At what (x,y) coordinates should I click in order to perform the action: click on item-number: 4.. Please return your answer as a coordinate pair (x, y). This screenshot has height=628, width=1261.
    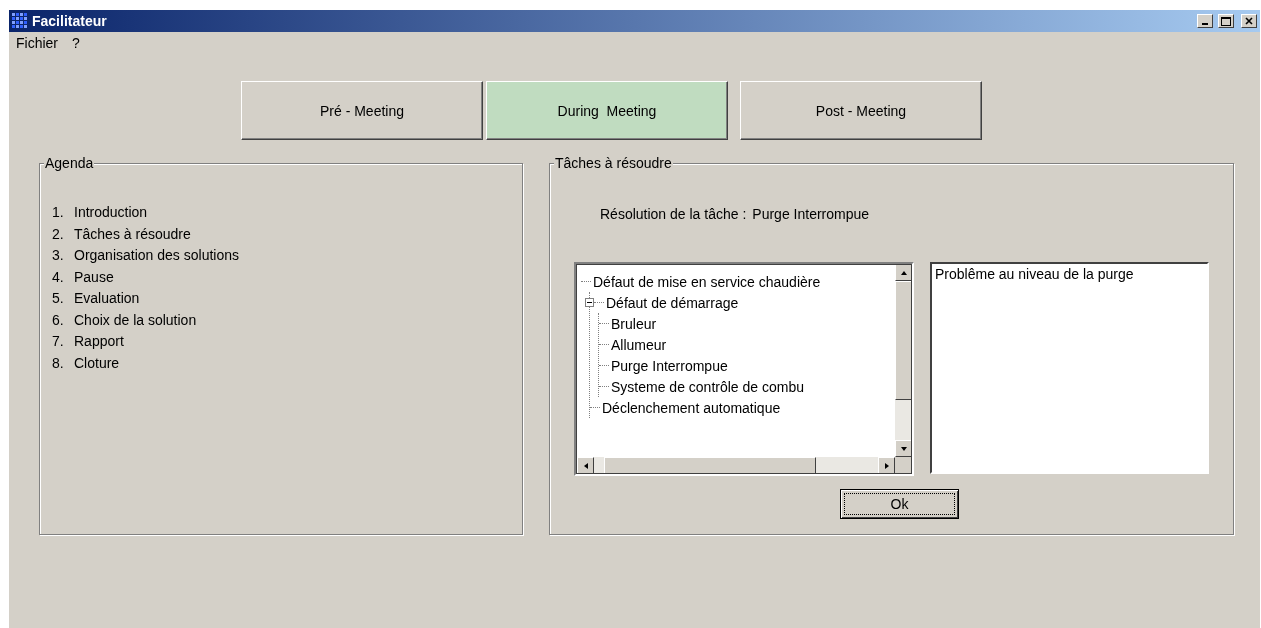
    Looking at the image, I should click on (58, 276).